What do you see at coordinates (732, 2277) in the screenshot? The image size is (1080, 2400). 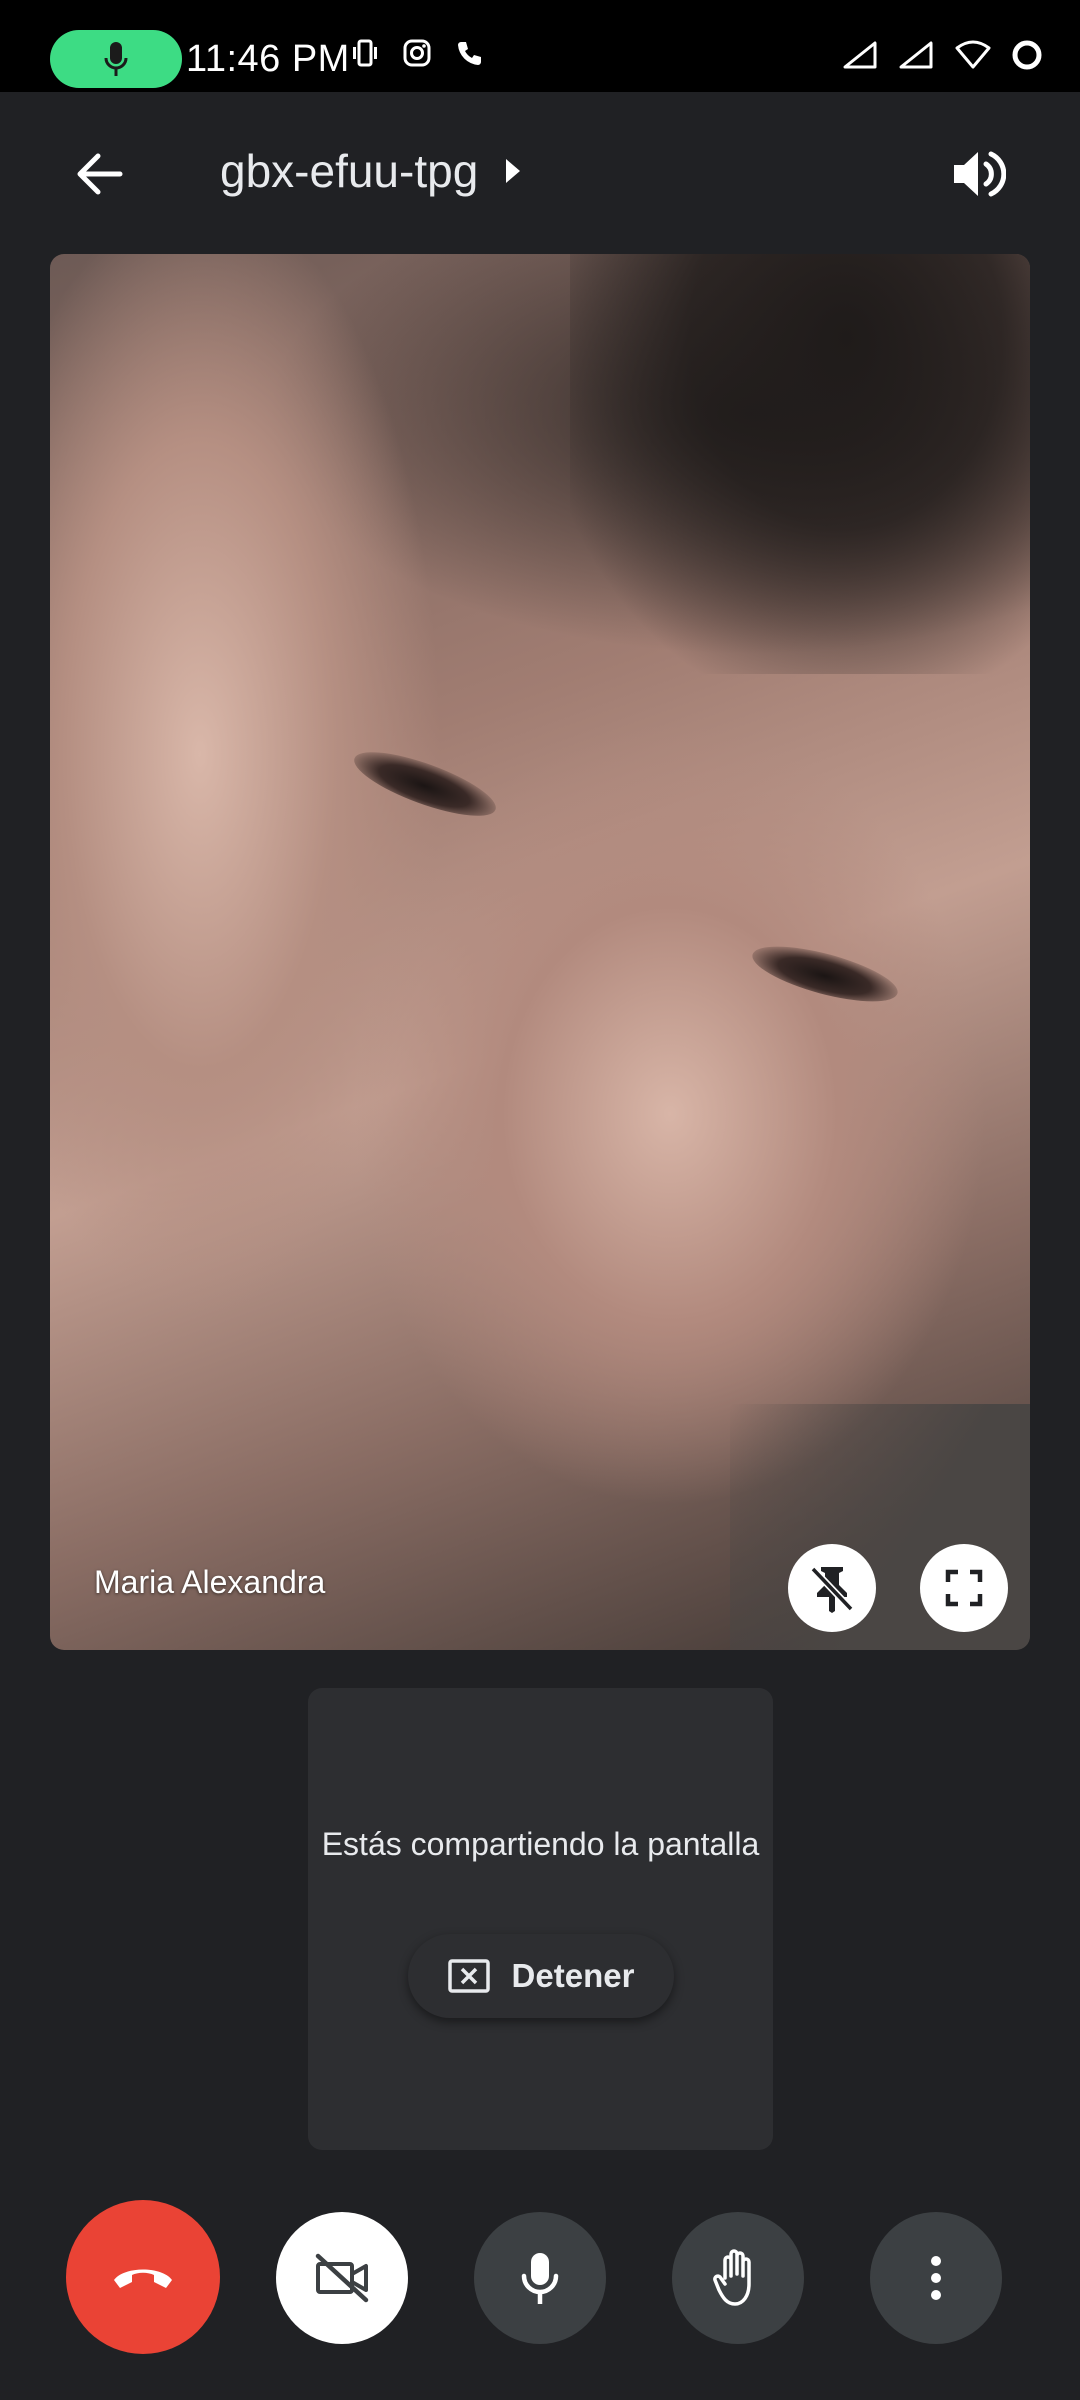 I see `raise-hand-icon` at bounding box center [732, 2277].